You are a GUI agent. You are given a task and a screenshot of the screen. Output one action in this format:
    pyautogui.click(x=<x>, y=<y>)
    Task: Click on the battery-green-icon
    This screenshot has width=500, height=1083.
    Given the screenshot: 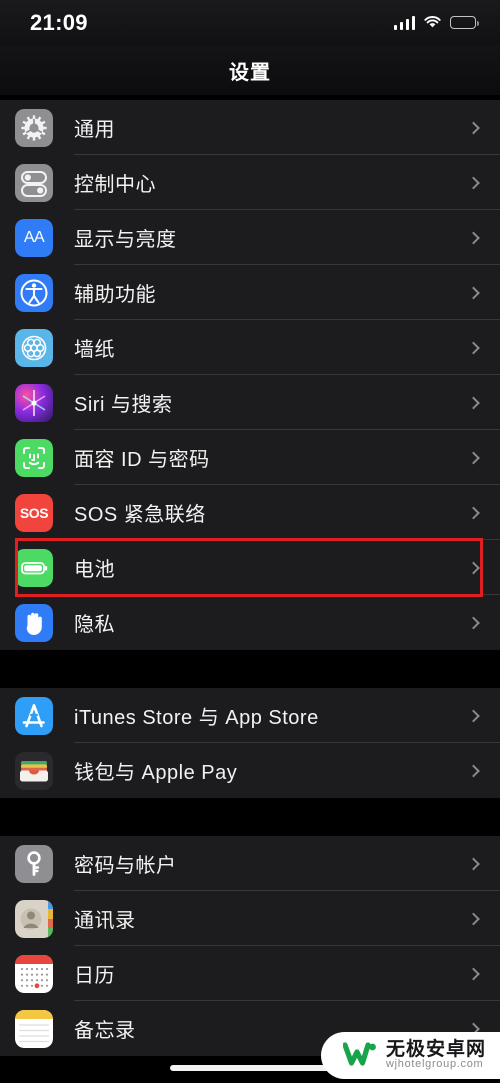 What is the action you would take?
    pyautogui.click(x=34, y=567)
    